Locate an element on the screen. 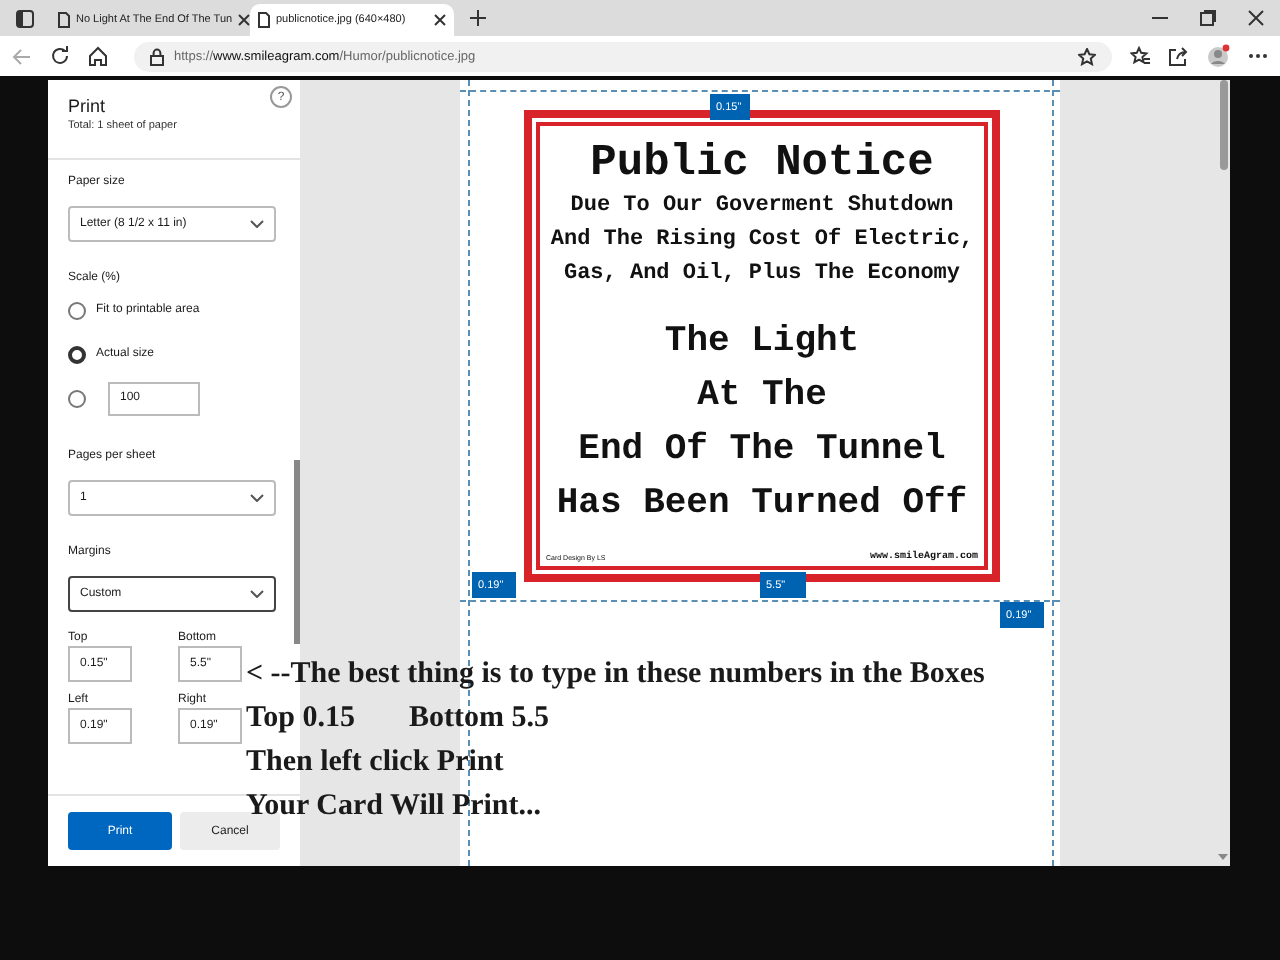 Image resolution: width=1280 pixels, height=960 pixels. notice-text: Gas, And Oil, Plus The Economy is located at coordinates (762, 275).